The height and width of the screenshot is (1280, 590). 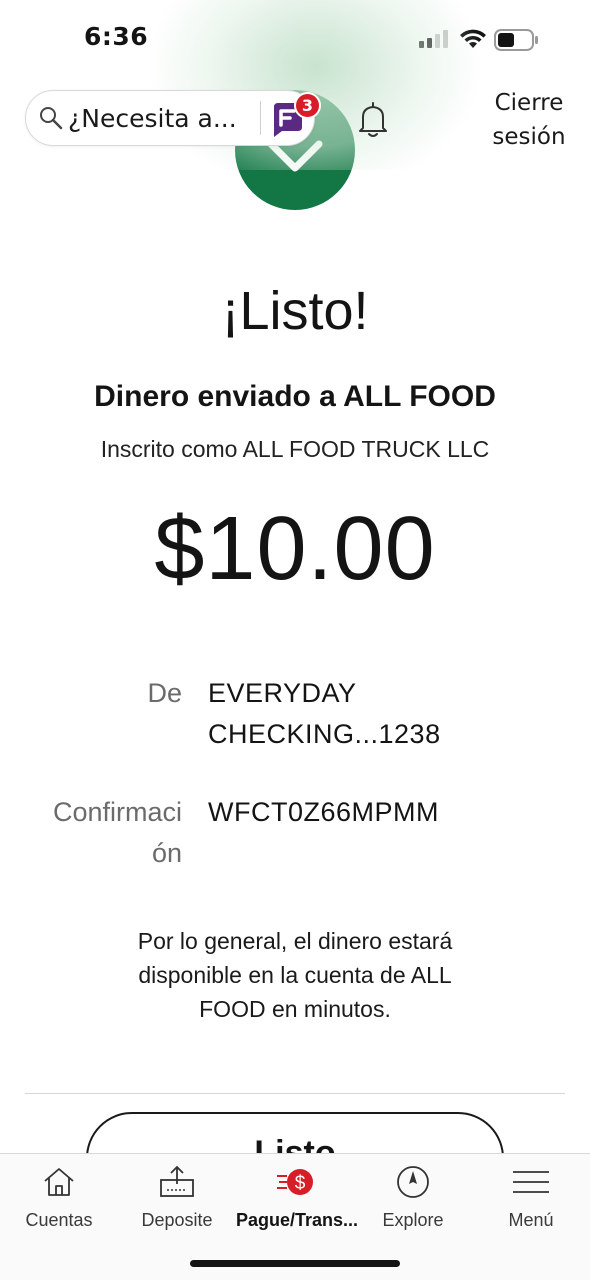 What do you see at coordinates (413, 1182) in the screenshot?
I see `compass-icon` at bounding box center [413, 1182].